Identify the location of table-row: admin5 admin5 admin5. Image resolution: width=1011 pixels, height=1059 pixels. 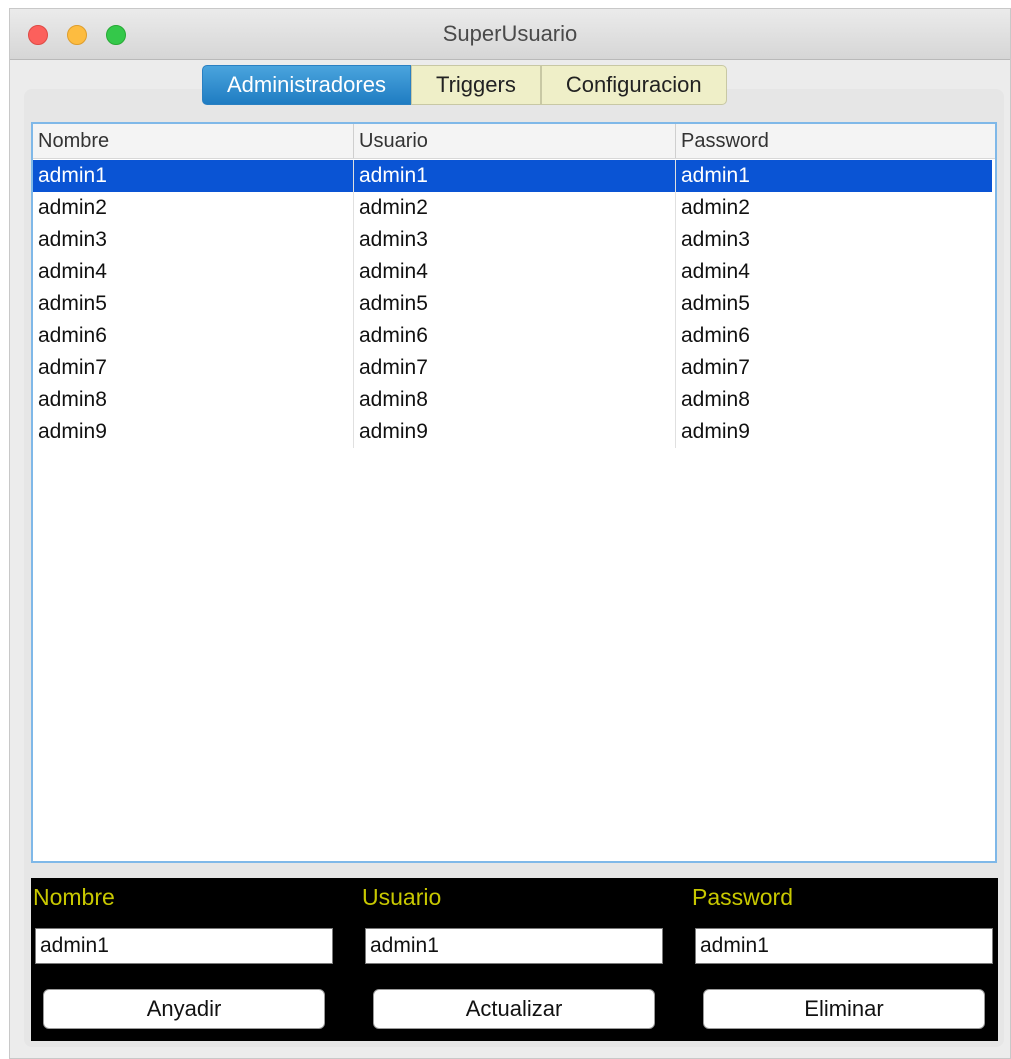
(512, 304).